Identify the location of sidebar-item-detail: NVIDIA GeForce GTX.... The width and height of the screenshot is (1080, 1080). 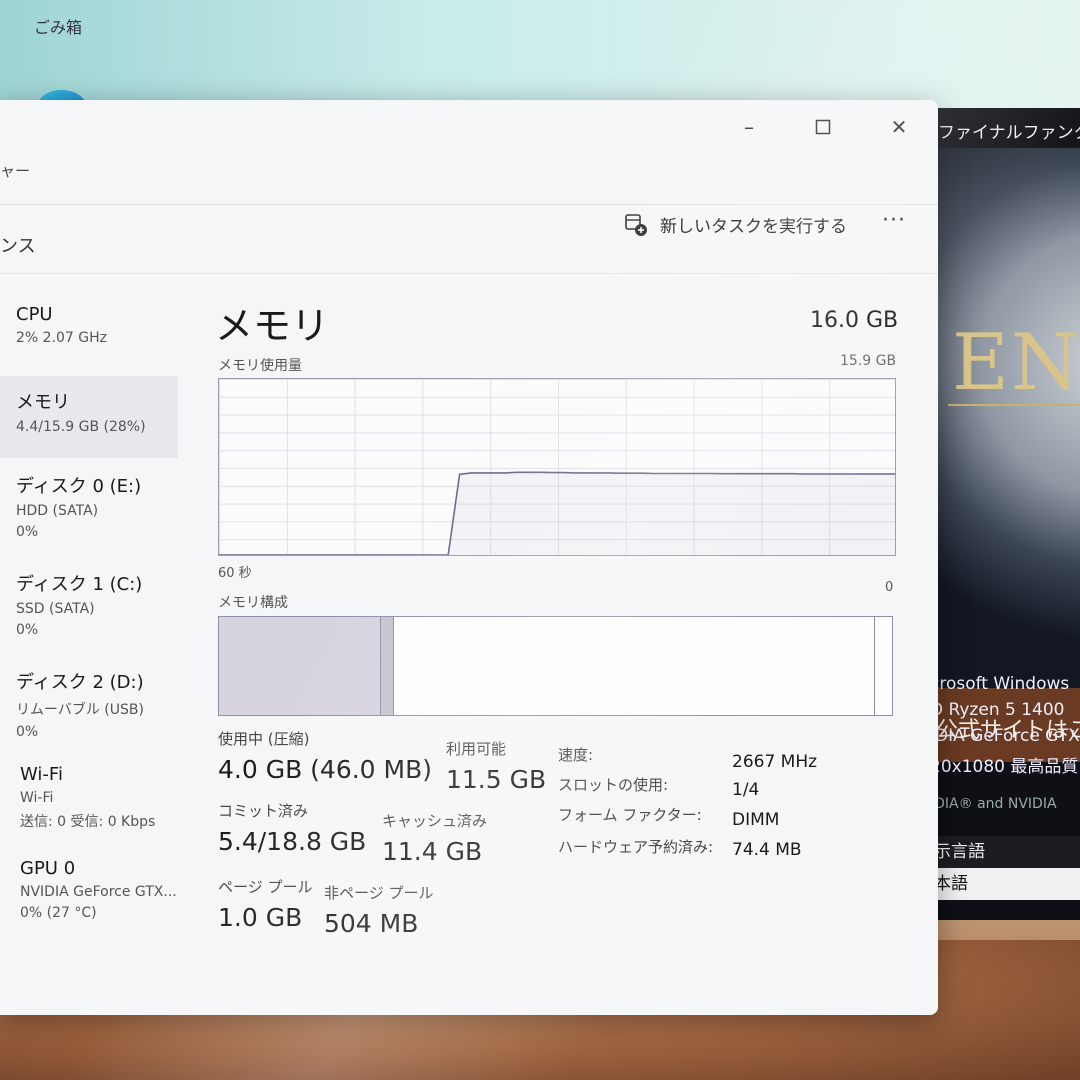
(98, 892).